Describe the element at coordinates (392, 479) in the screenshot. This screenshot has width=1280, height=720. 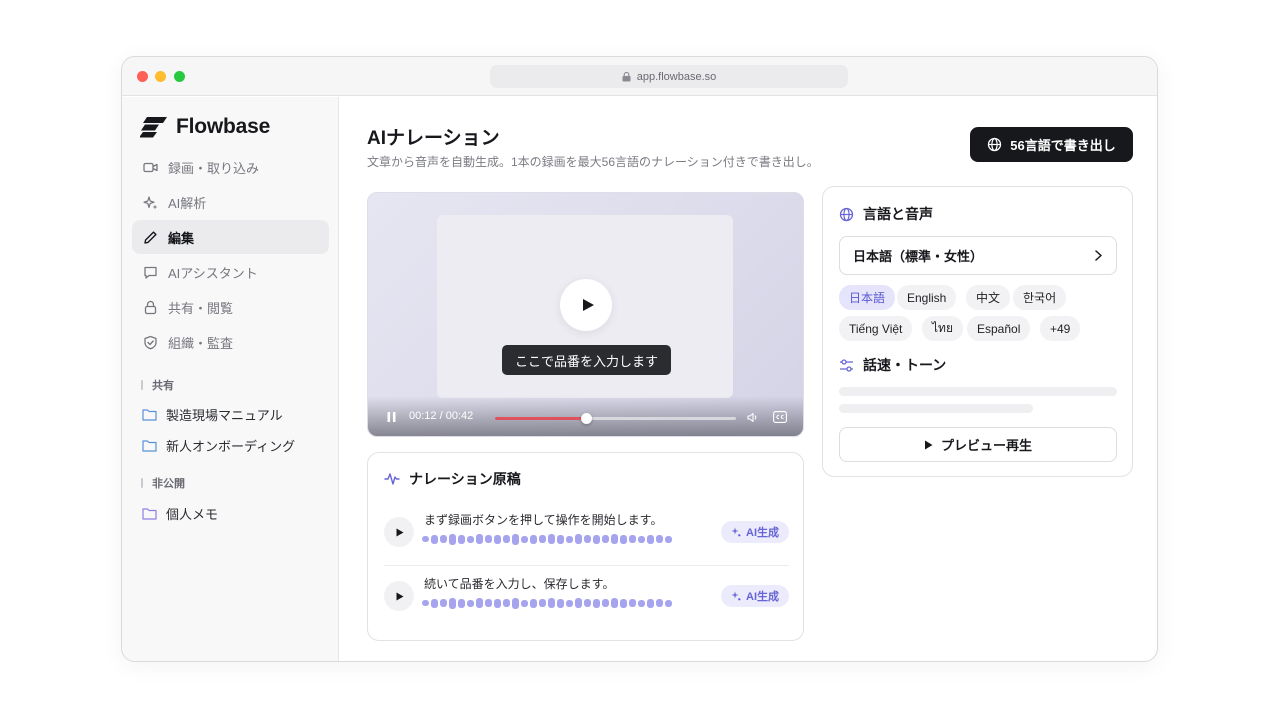
I see `waveform-icon` at that location.